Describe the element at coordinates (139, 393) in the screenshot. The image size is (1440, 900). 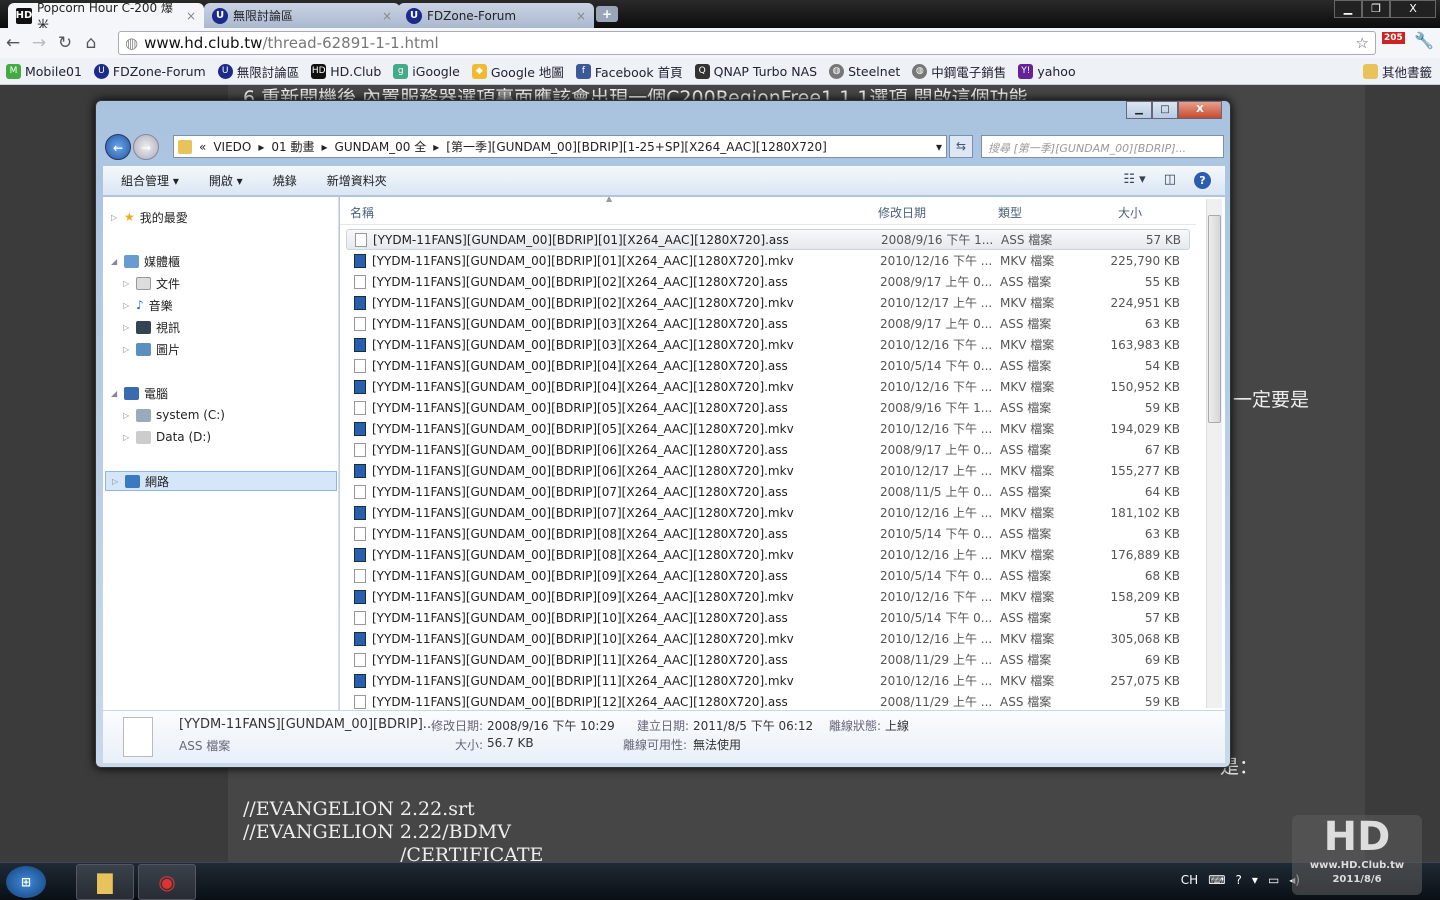
I see `nav-computer: ◢ 電腦` at that location.